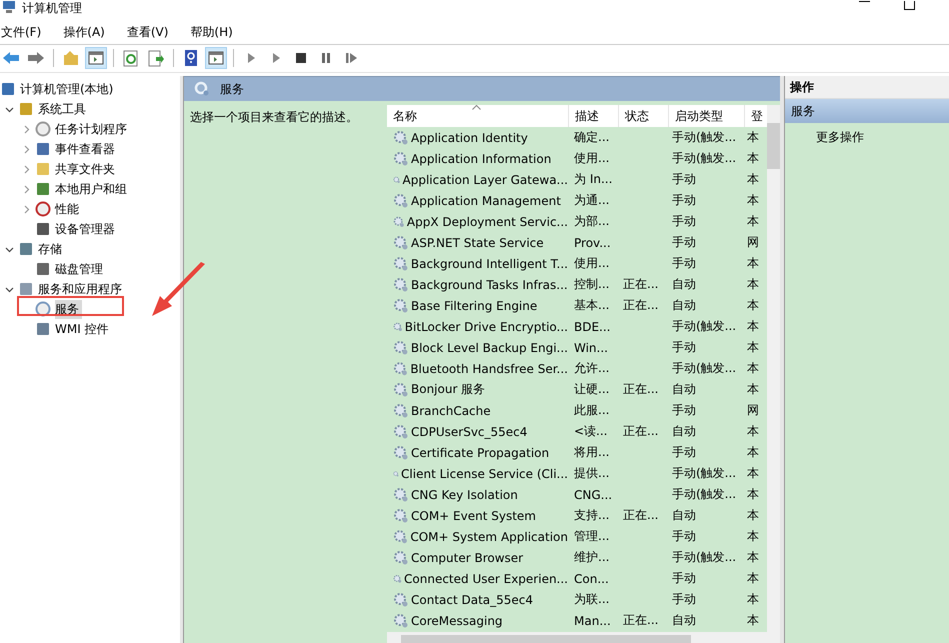 Image resolution: width=949 pixels, height=643 pixels. Describe the element at coordinates (473, 515) in the screenshot. I see `service-name: COM+ Event System` at that location.